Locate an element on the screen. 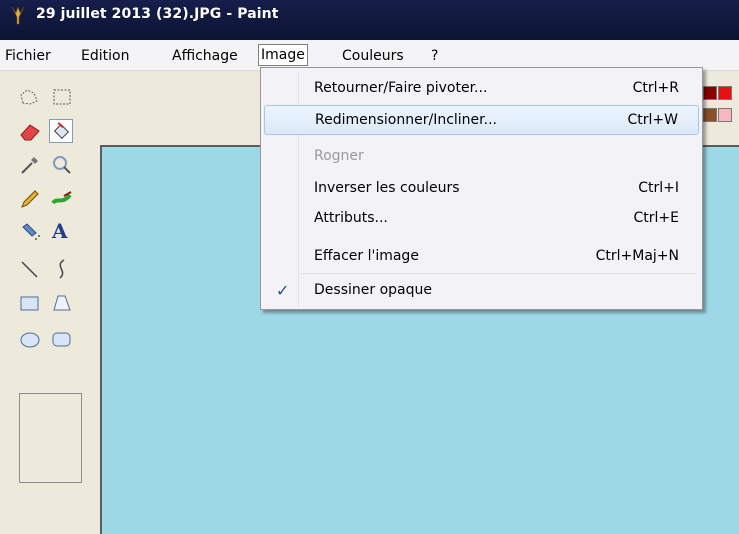 The image size is (739, 534). menu-item-label: Effacer l'image is located at coordinates (366, 256).